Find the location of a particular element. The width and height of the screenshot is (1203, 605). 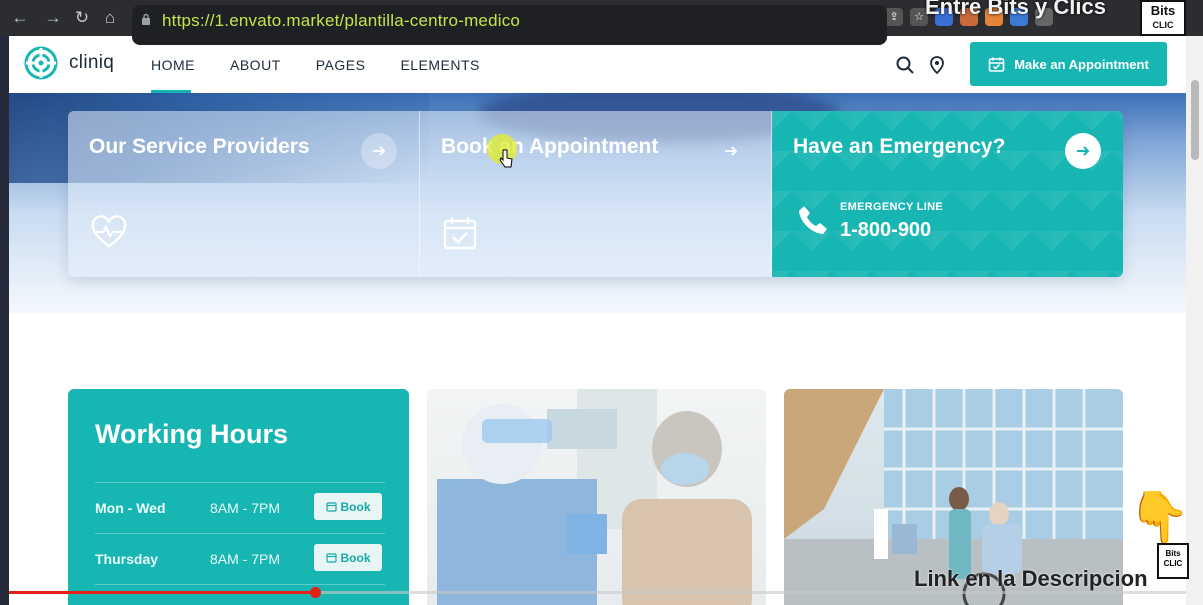

emergency-phone: 1-800-900 is located at coordinates (885, 230).